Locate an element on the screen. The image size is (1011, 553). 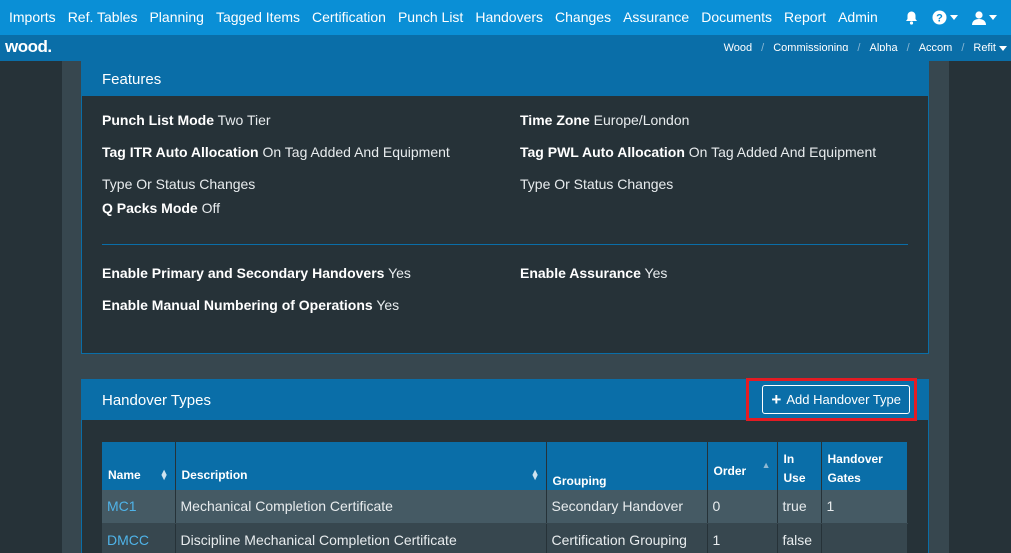
cell-order: 1 is located at coordinates (742, 538).